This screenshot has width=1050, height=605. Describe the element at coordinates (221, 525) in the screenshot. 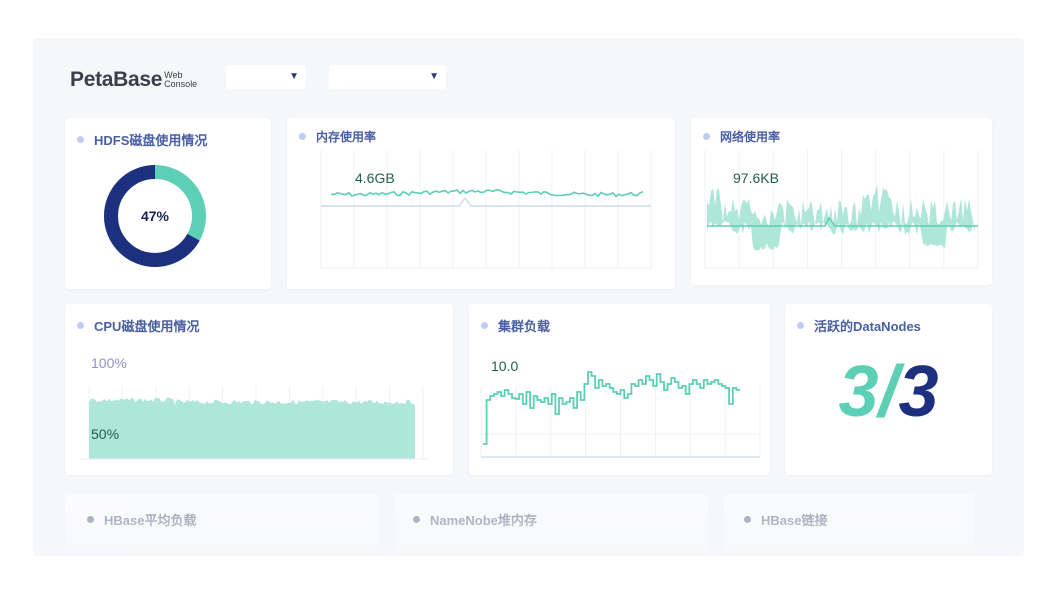

I see `hbase-load-card: HBase平均负载` at that location.